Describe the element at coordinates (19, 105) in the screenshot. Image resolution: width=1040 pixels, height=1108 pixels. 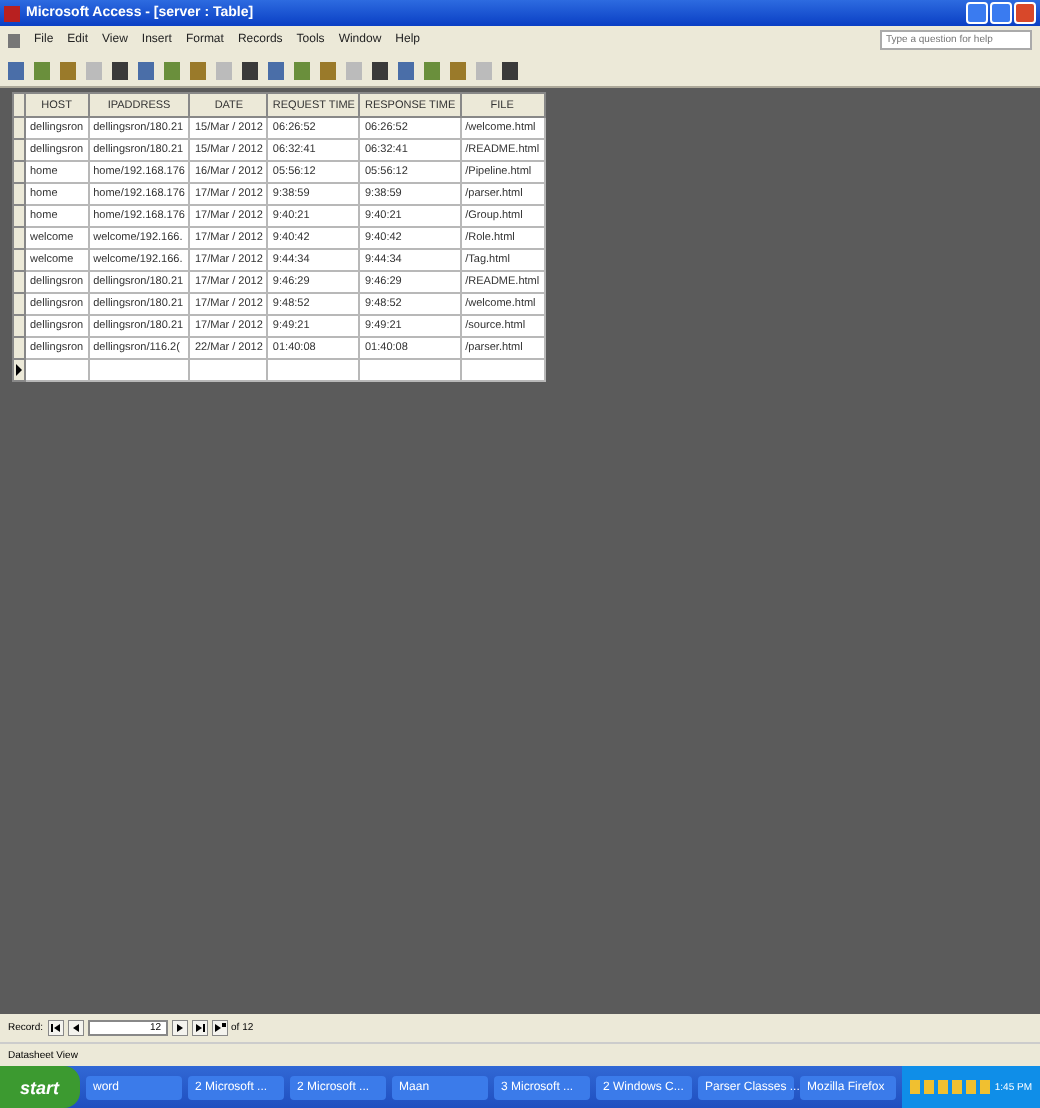
I see `select-all-button` at that location.